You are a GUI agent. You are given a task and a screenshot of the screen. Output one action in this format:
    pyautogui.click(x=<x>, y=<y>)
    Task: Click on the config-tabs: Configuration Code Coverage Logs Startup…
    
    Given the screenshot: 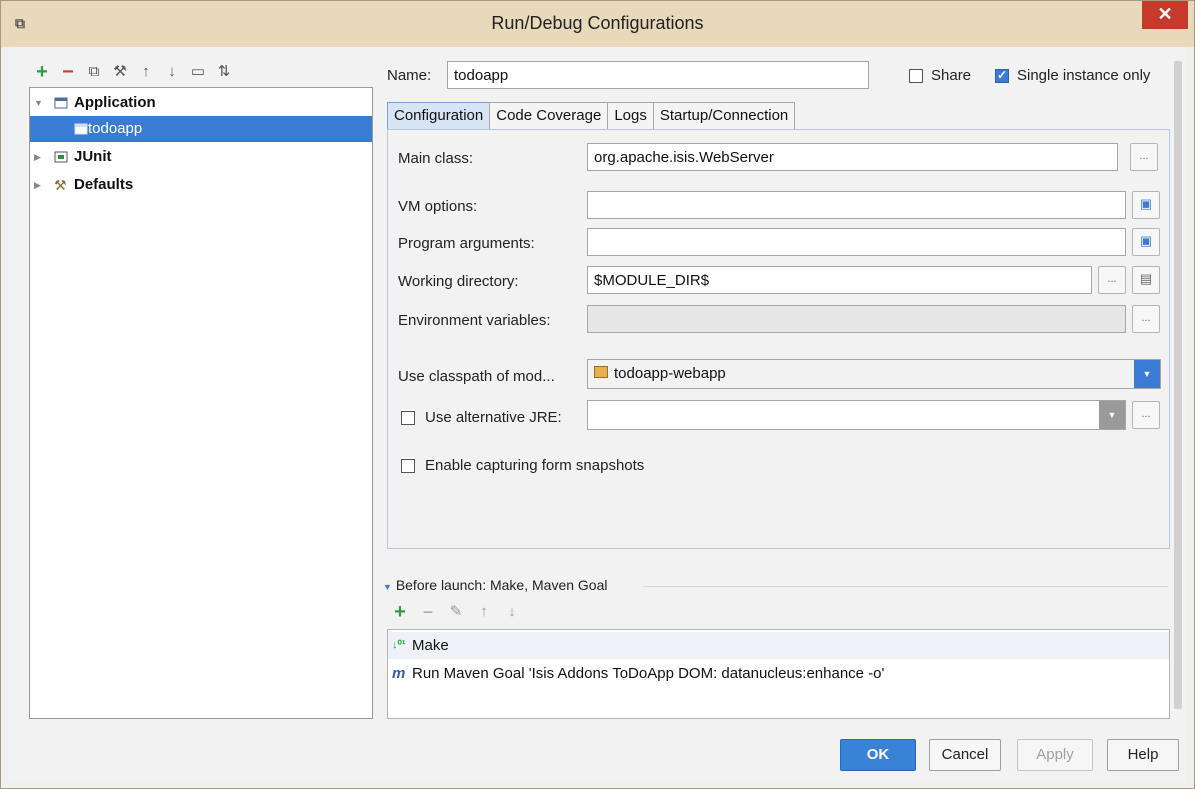 What is the action you would take?
    pyautogui.click(x=591, y=116)
    